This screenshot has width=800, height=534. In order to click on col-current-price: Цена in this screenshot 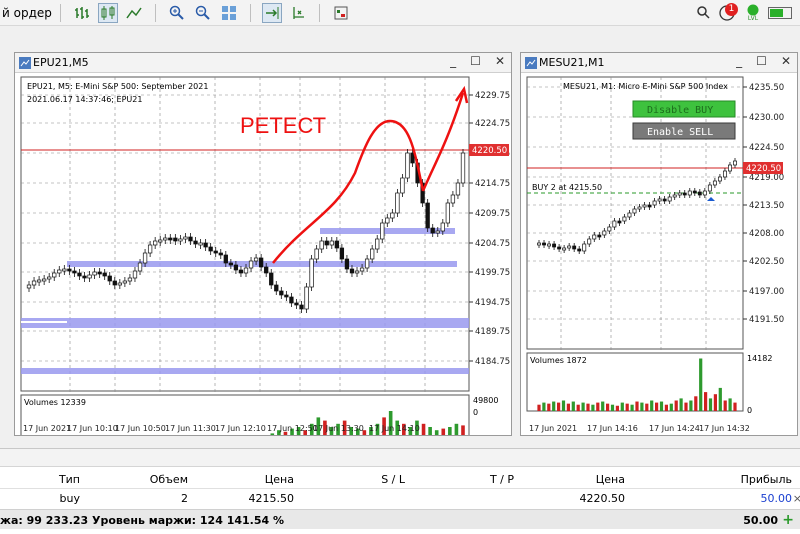, I will do `click(610, 479)`.